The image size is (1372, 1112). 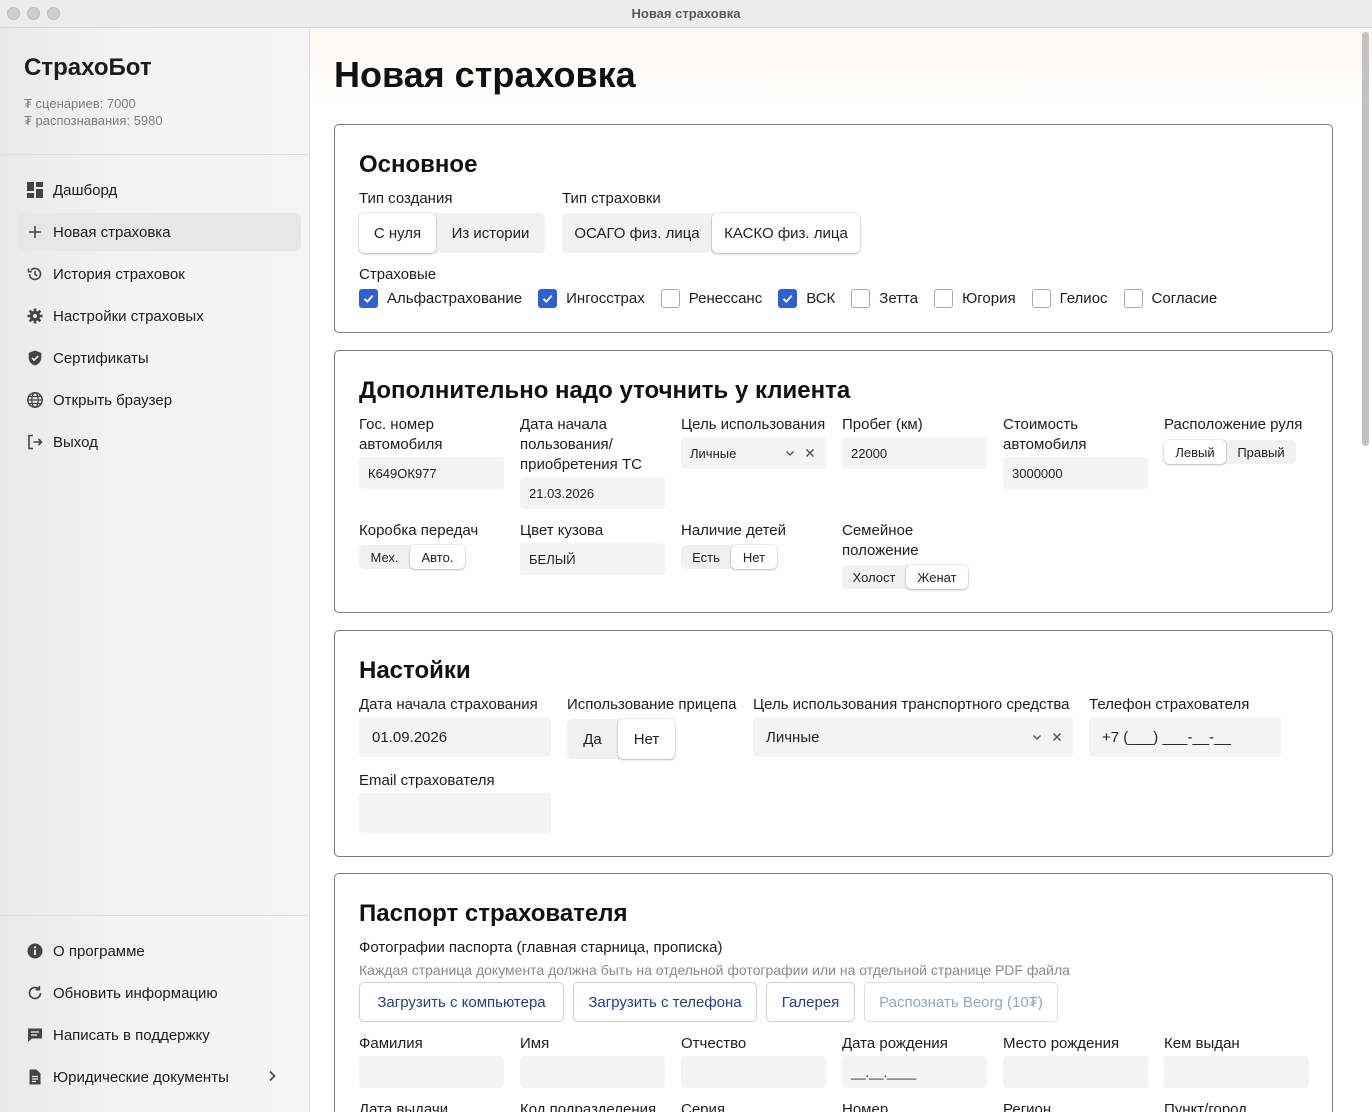 I want to click on gearbox-auto: Авто., so click(x=437, y=557).